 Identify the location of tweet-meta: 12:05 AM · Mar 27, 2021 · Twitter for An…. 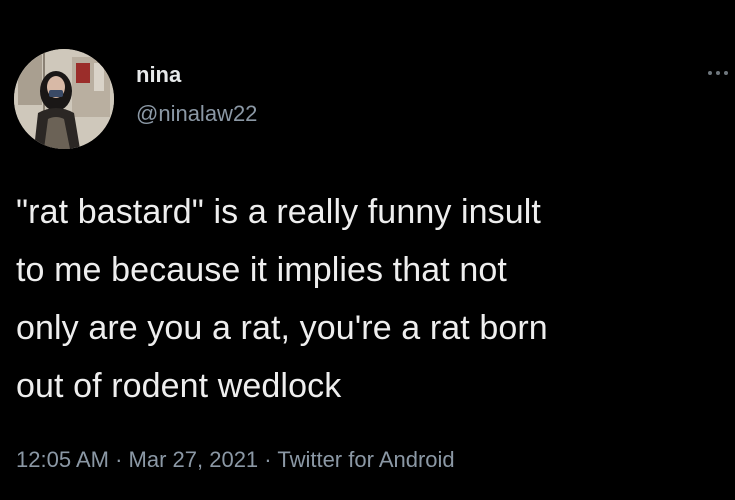
(235, 460).